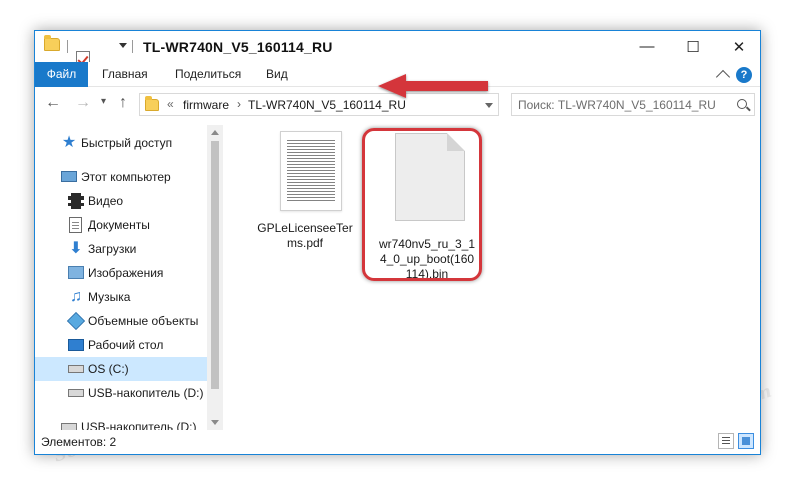  Describe the element at coordinates (123, 103) in the screenshot. I see `up-button: ↑` at that location.